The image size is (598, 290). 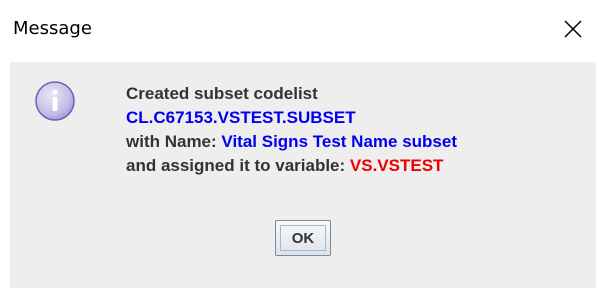 What do you see at coordinates (339, 141) in the screenshot?
I see `codelist-name: Vital Signs Test Name subset` at bounding box center [339, 141].